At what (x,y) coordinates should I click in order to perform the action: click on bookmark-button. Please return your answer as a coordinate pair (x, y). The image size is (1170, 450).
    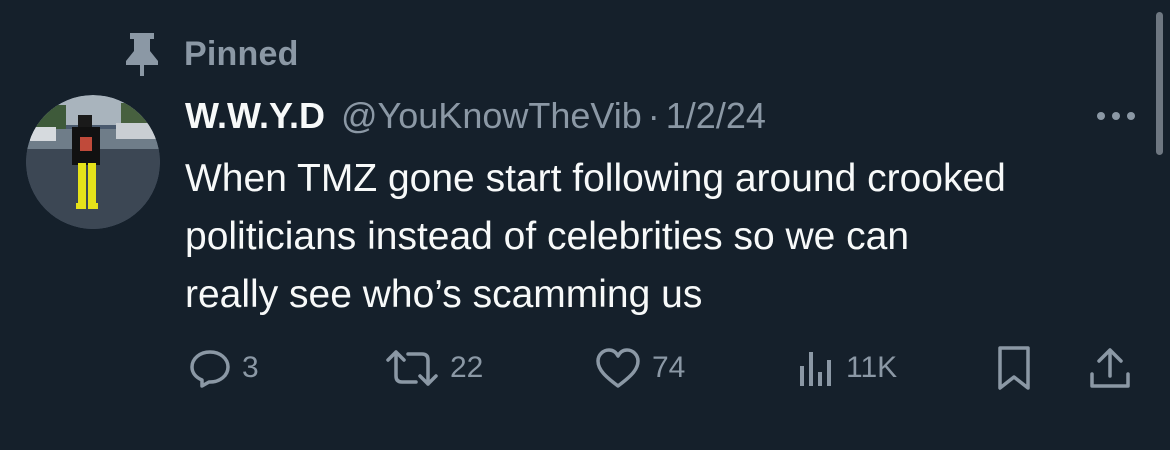
    Looking at the image, I should click on (1014, 368).